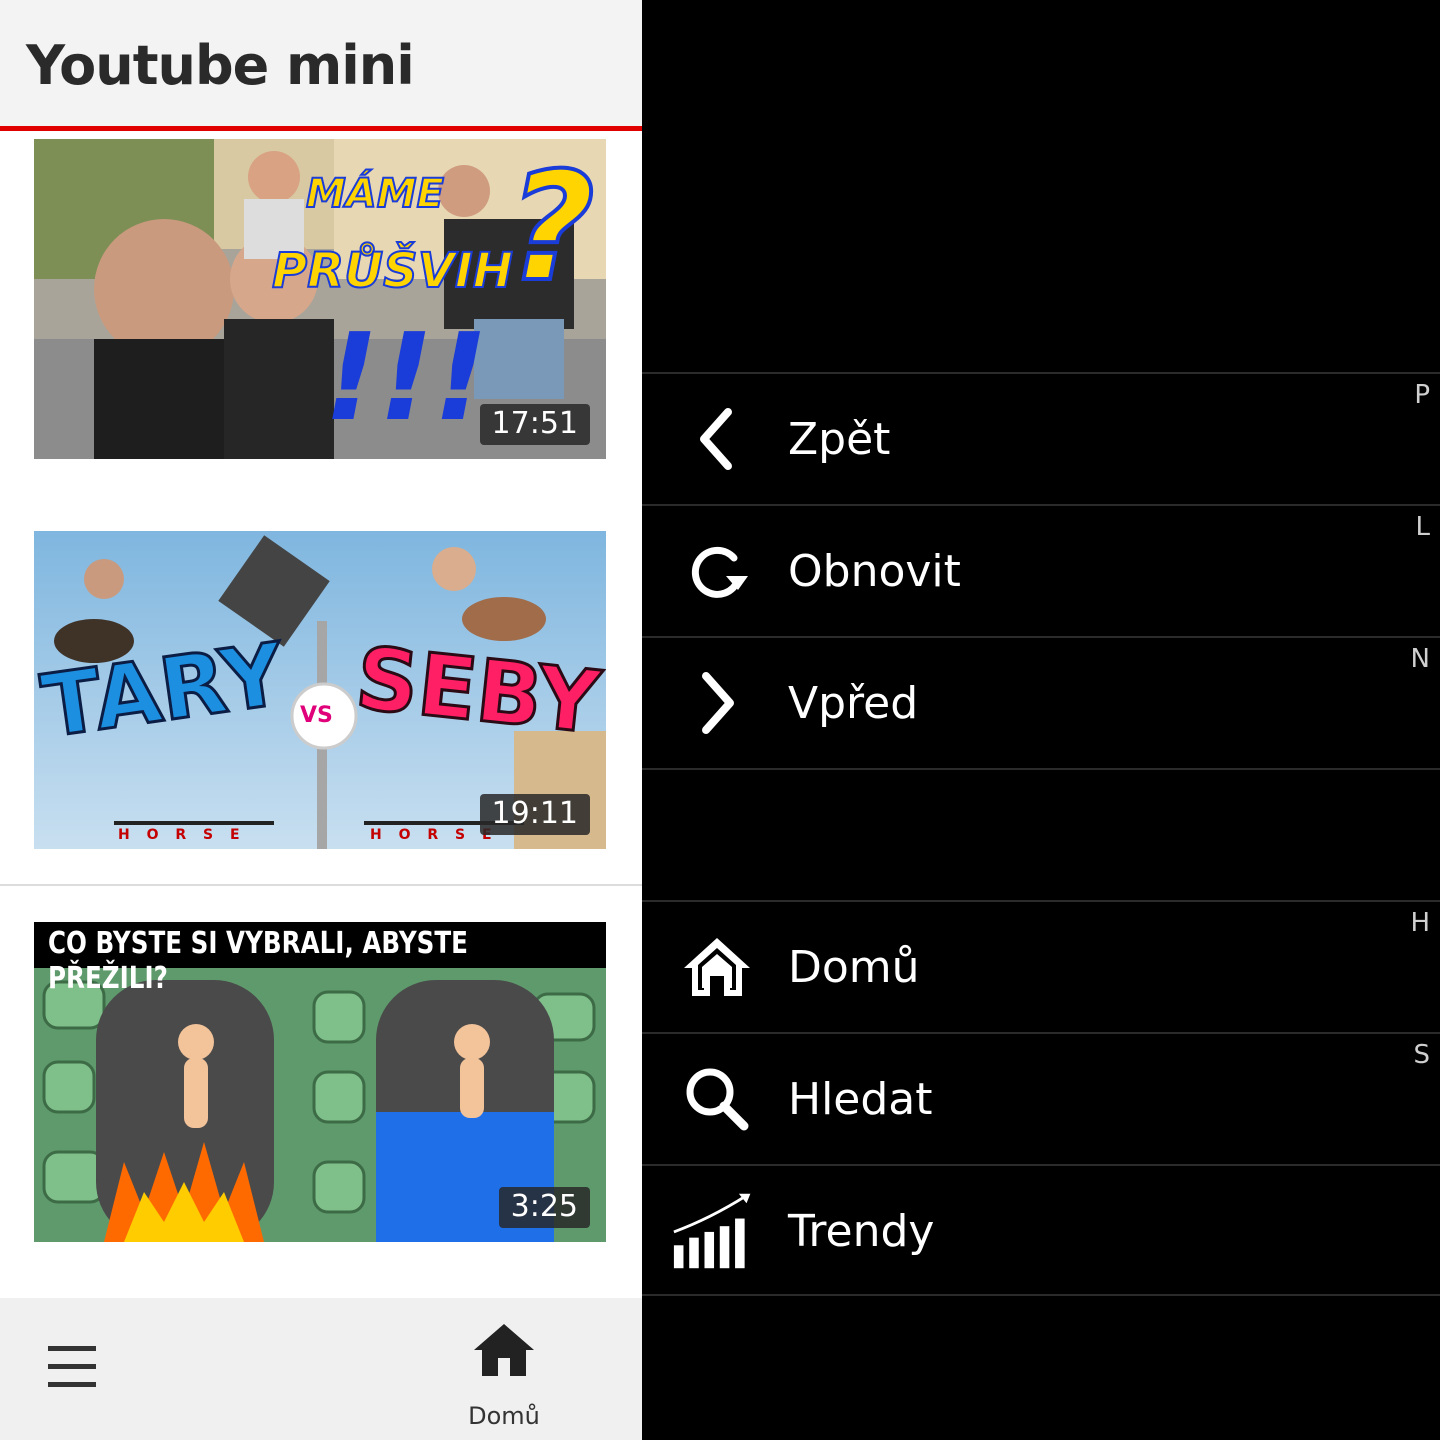 This screenshot has width=1440, height=1440. What do you see at coordinates (854, 967) in the screenshot?
I see `menu-item-label: Domů` at bounding box center [854, 967].